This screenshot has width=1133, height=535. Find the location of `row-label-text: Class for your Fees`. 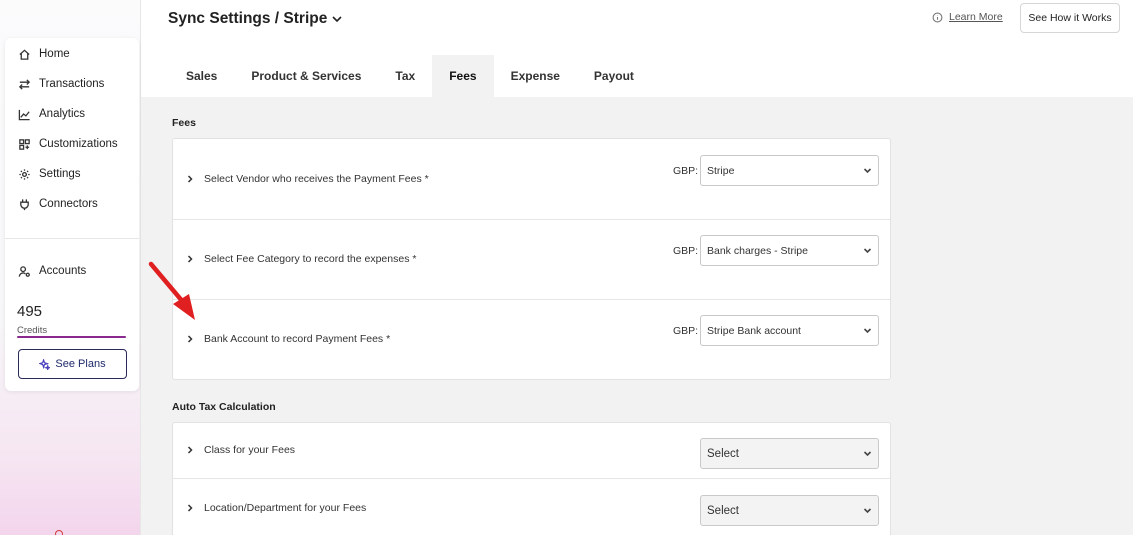

row-label-text: Class for your Fees is located at coordinates (250, 450).